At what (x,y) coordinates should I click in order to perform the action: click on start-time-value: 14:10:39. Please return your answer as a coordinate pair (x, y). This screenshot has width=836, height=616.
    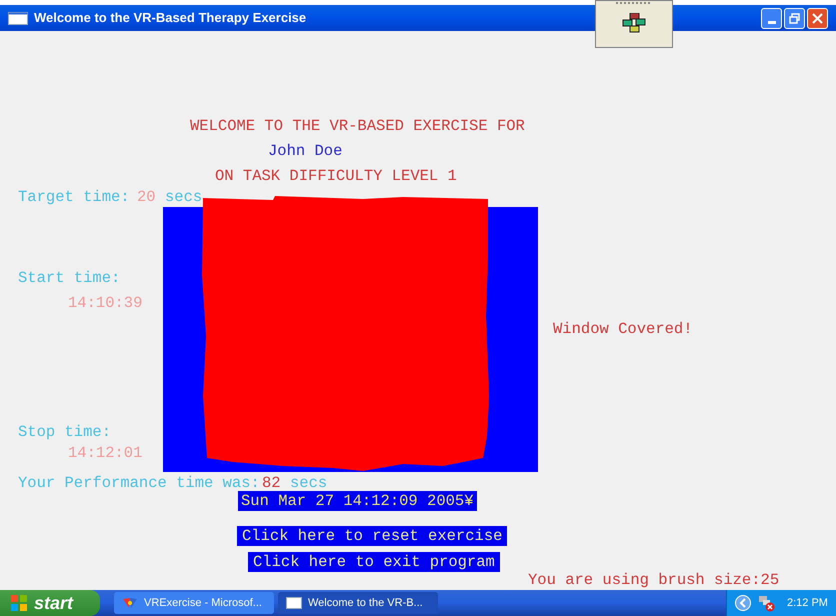
    Looking at the image, I should click on (105, 303).